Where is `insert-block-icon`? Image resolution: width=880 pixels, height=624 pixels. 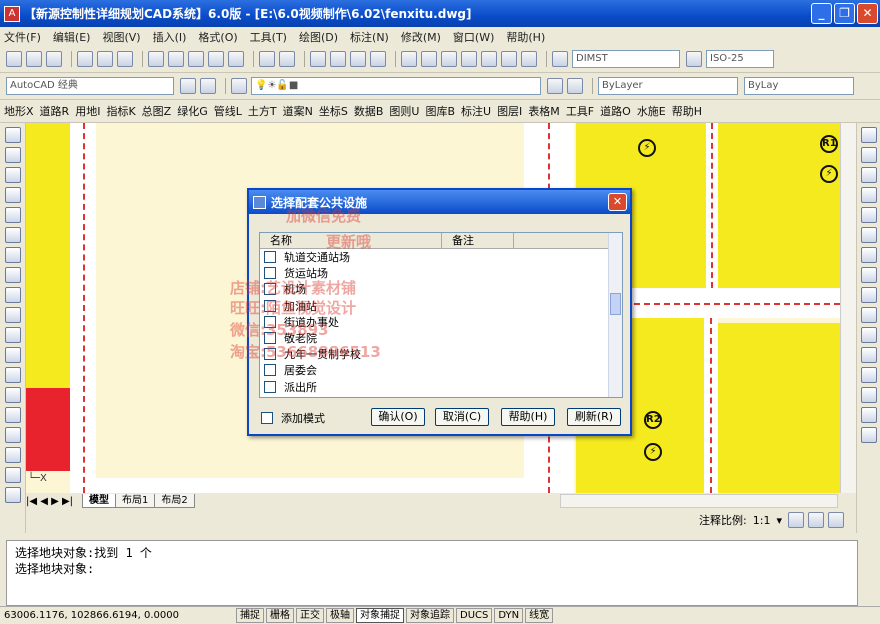 insert-block-icon is located at coordinates (12, 355).